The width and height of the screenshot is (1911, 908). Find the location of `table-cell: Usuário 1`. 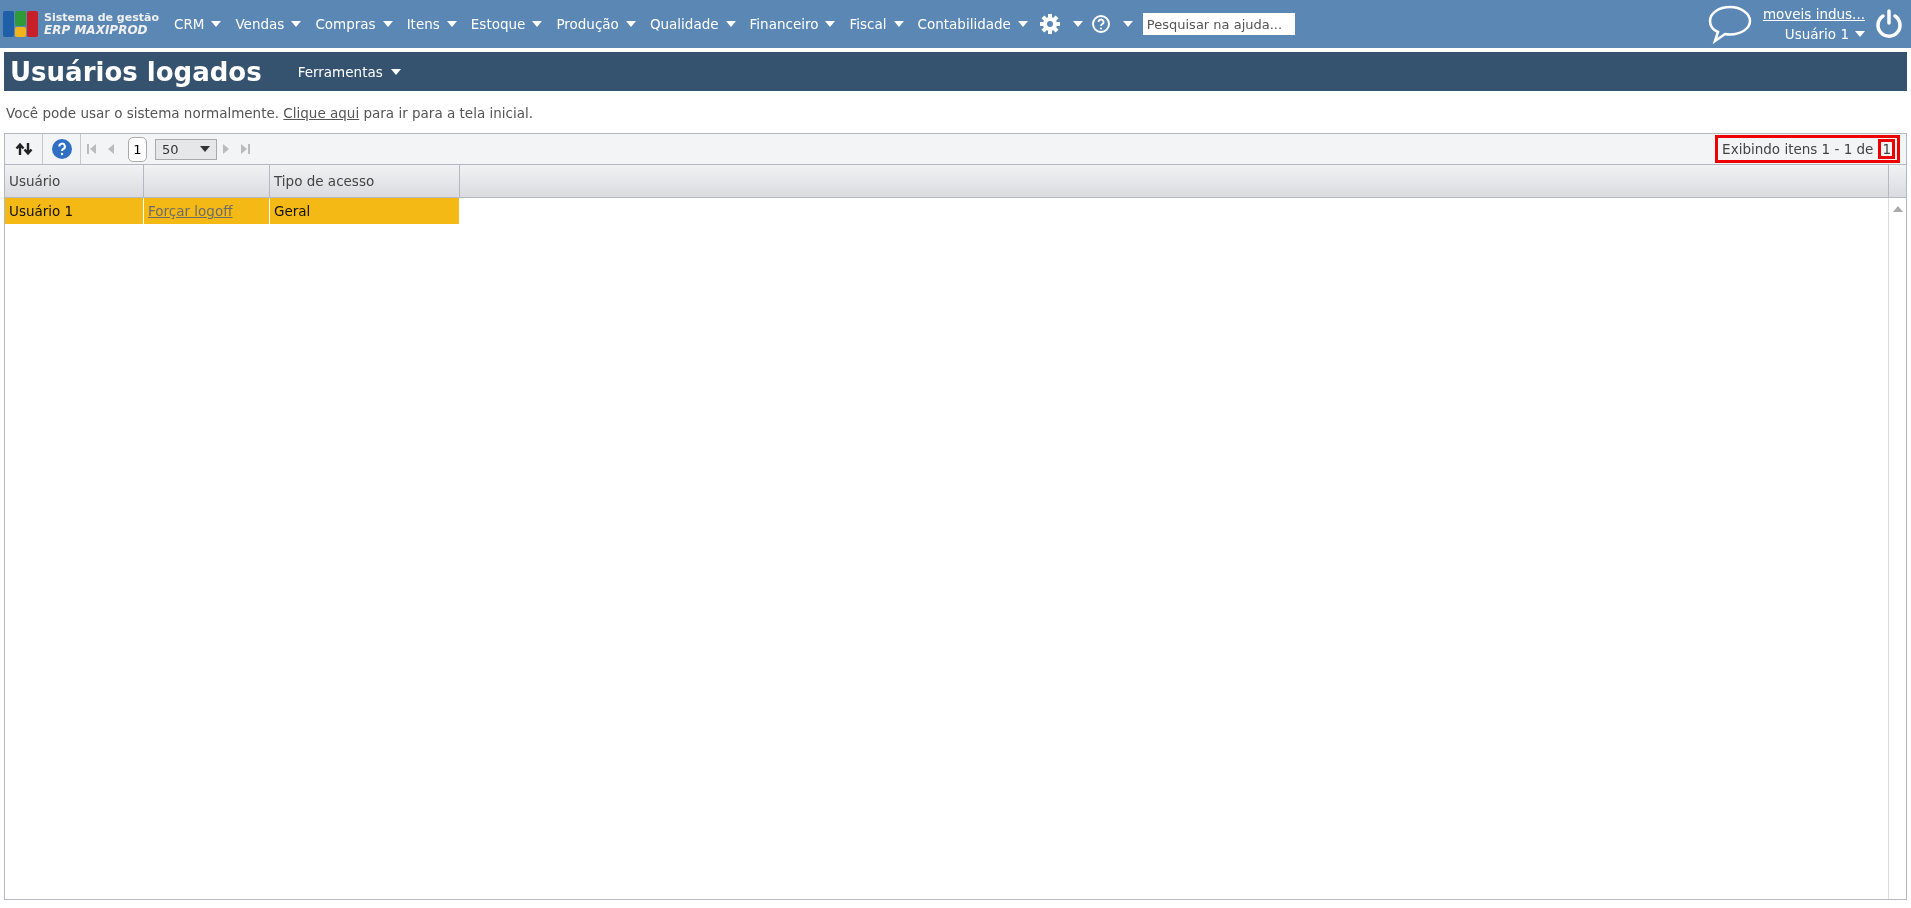

table-cell: Usuário 1 is located at coordinates (74, 211).